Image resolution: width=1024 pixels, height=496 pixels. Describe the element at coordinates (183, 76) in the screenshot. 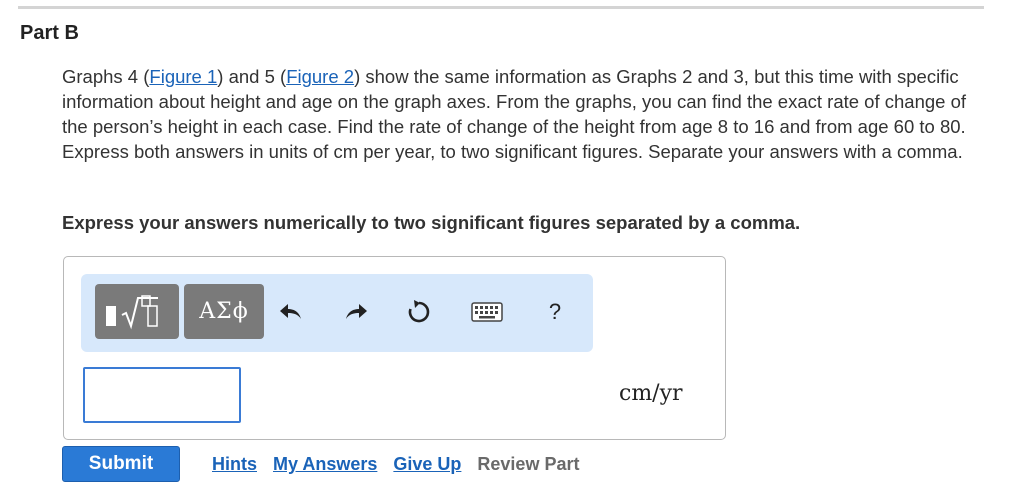

I see `figure-1-link: Figure 1` at that location.